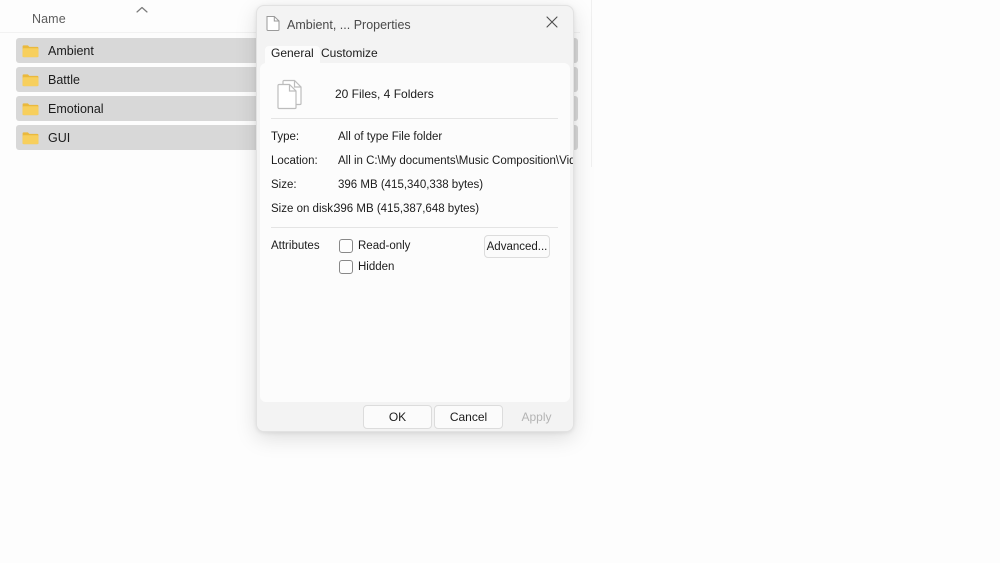 Image resolution: width=1000 pixels, height=563 pixels. Describe the element at coordinates (64, 79) in the screenshot. I see `list-item-label: Battle` at that location.